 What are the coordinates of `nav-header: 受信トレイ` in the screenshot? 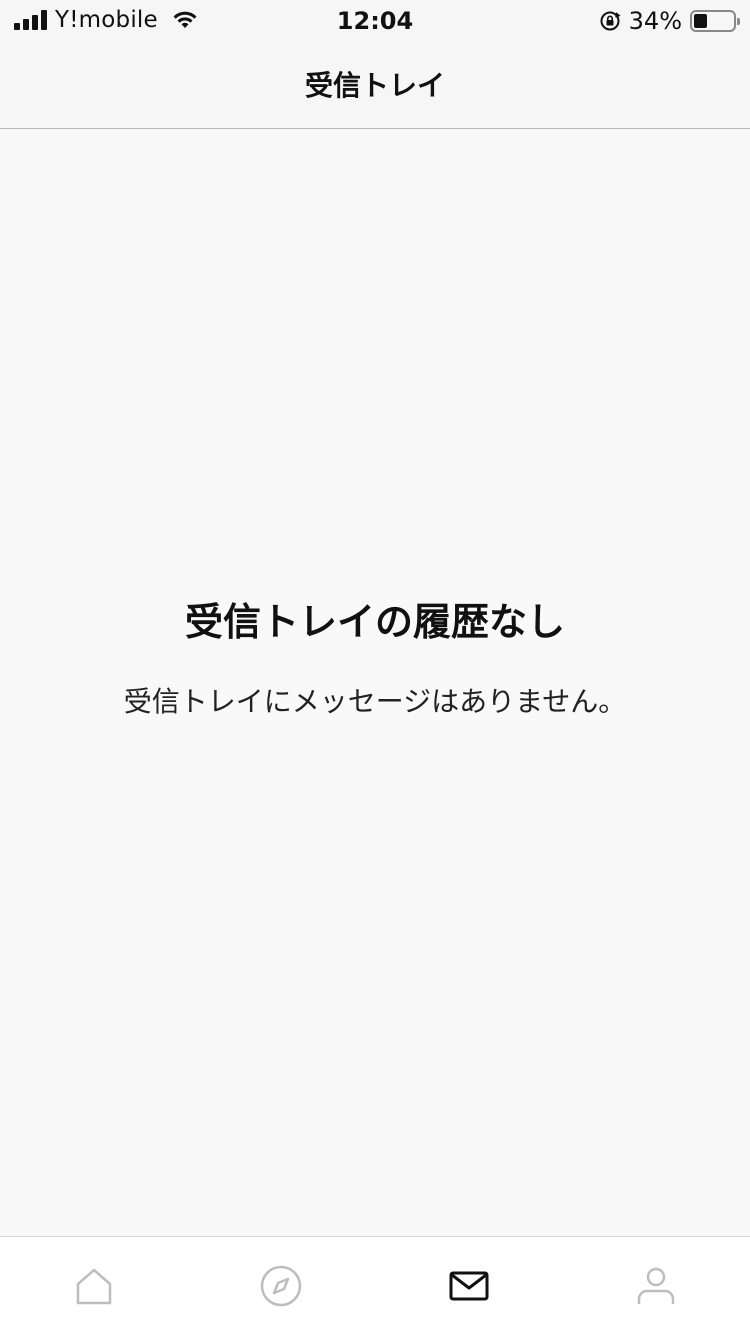 It's located at (375, 84).